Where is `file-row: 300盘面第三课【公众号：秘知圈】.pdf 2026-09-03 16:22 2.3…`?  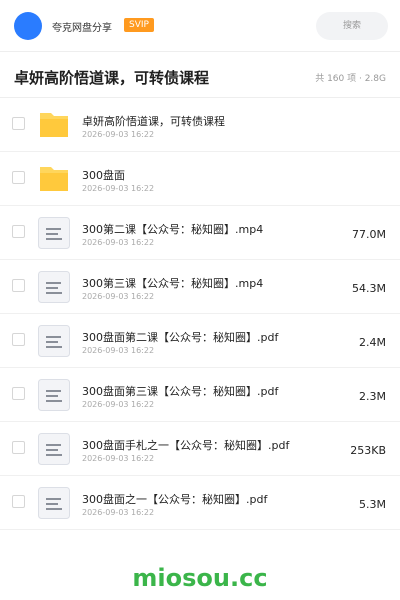
file-row: 300盘面第三课【公众号：秘知圈】.pdf 2026-09-03 16:22 2.3… is located at coordinates (200, 395).